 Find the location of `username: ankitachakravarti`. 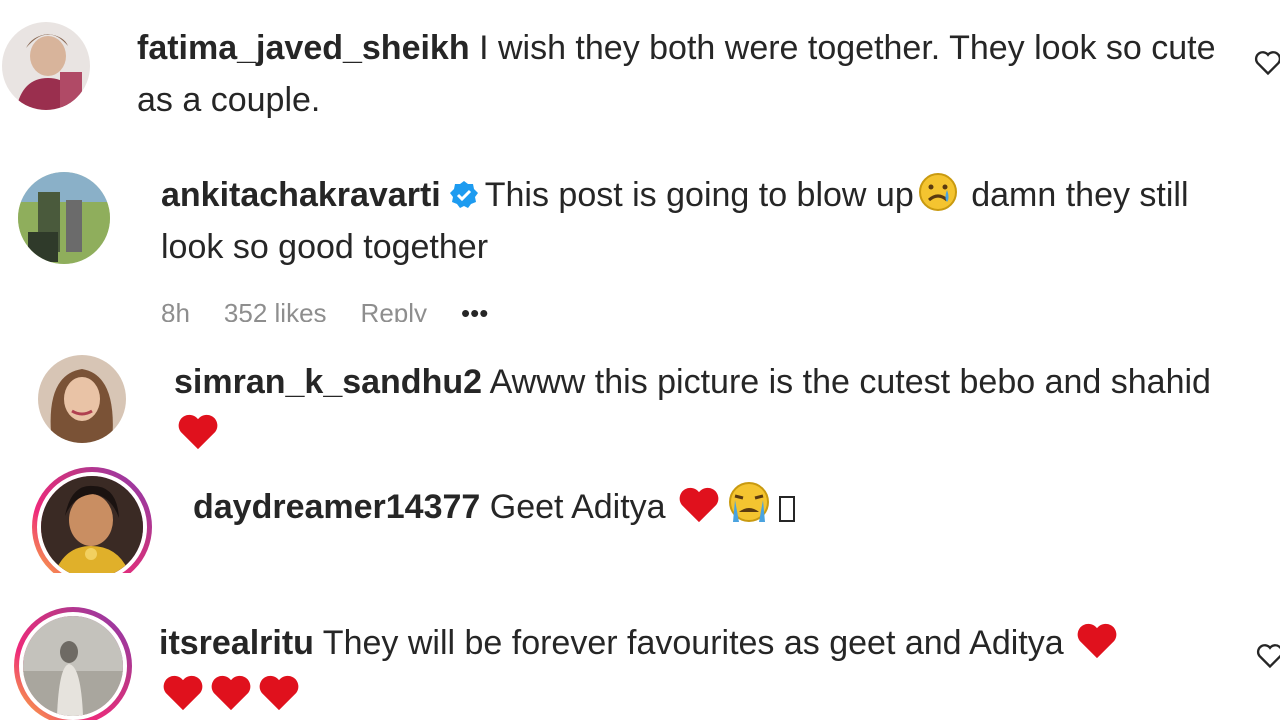

username: ankitachakravarti is located at coordinates (301, 195).